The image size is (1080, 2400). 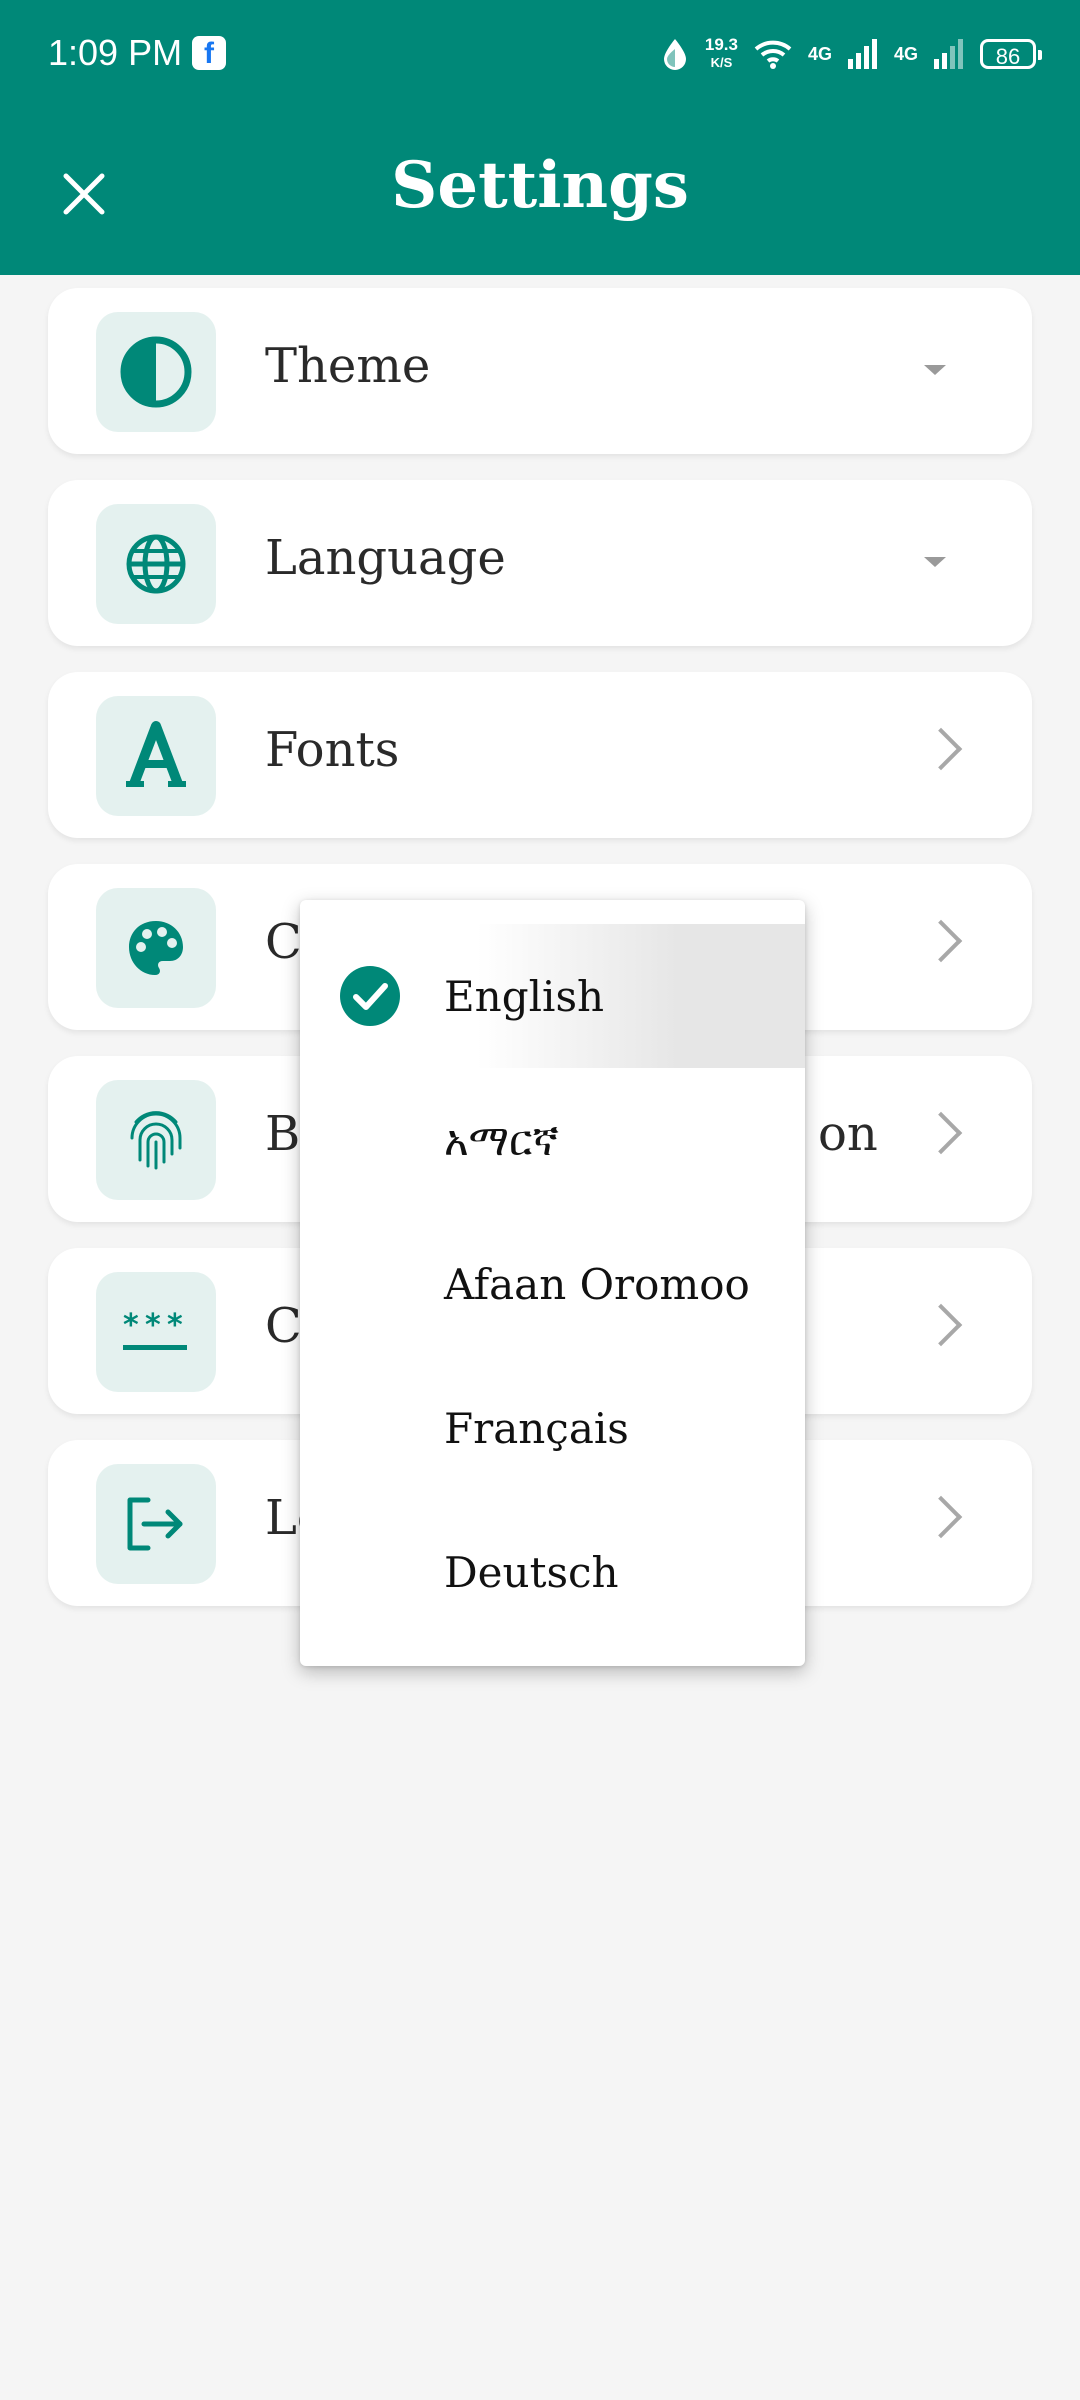 I want to click on font-icon-container, so click(x=156, y=756).